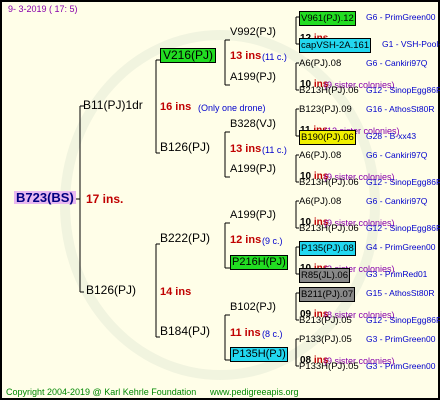 The width and height of the screenshot is (440, 400). I want to click on gen4-info-11: G3 - PrimRed01, so click(397, 274).